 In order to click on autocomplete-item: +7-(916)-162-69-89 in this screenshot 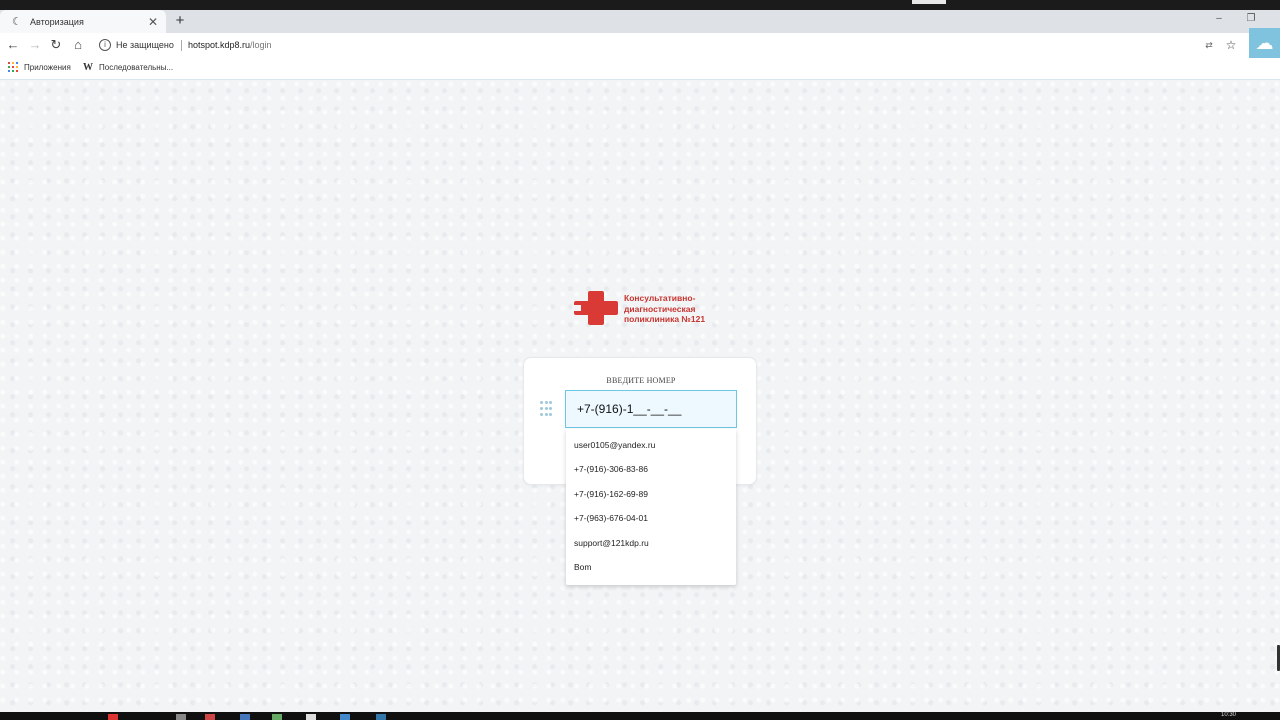, I will do `click(651, 494)`.